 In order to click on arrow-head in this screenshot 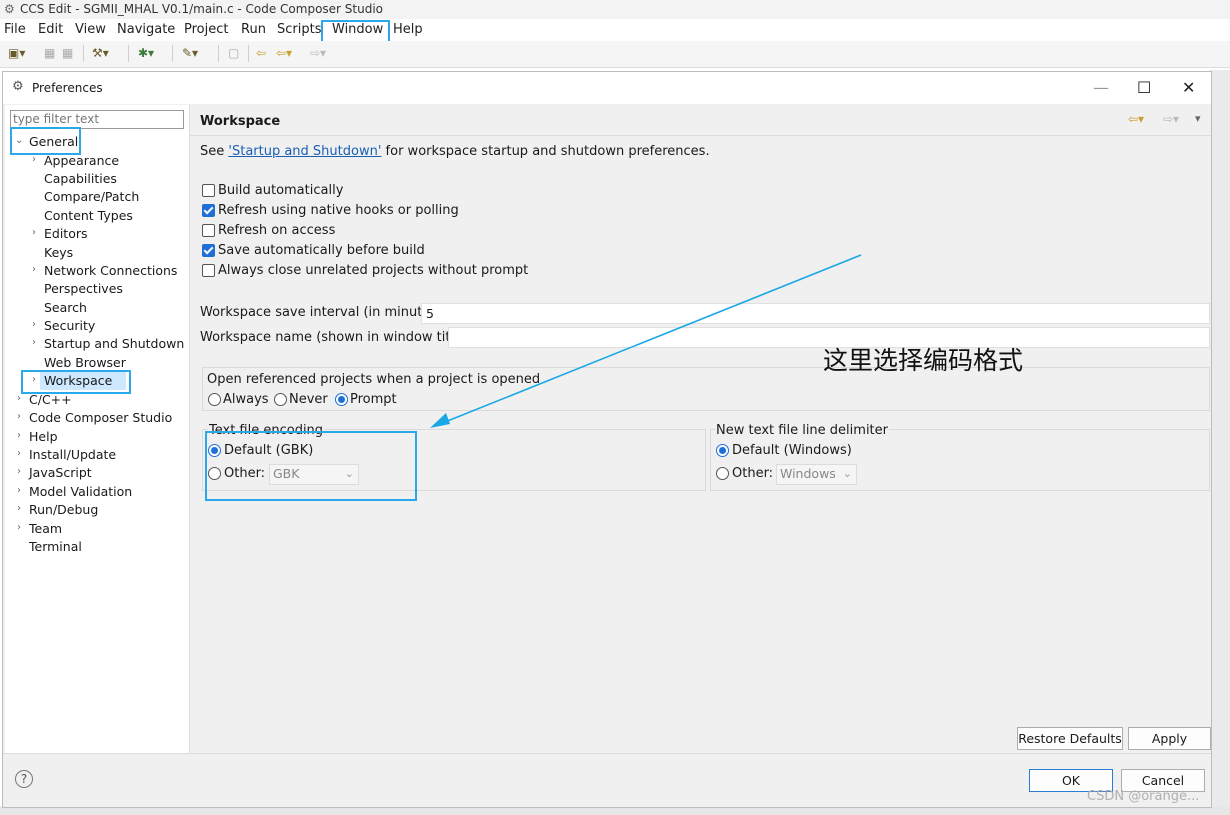, I will do `click(440, 420)`.